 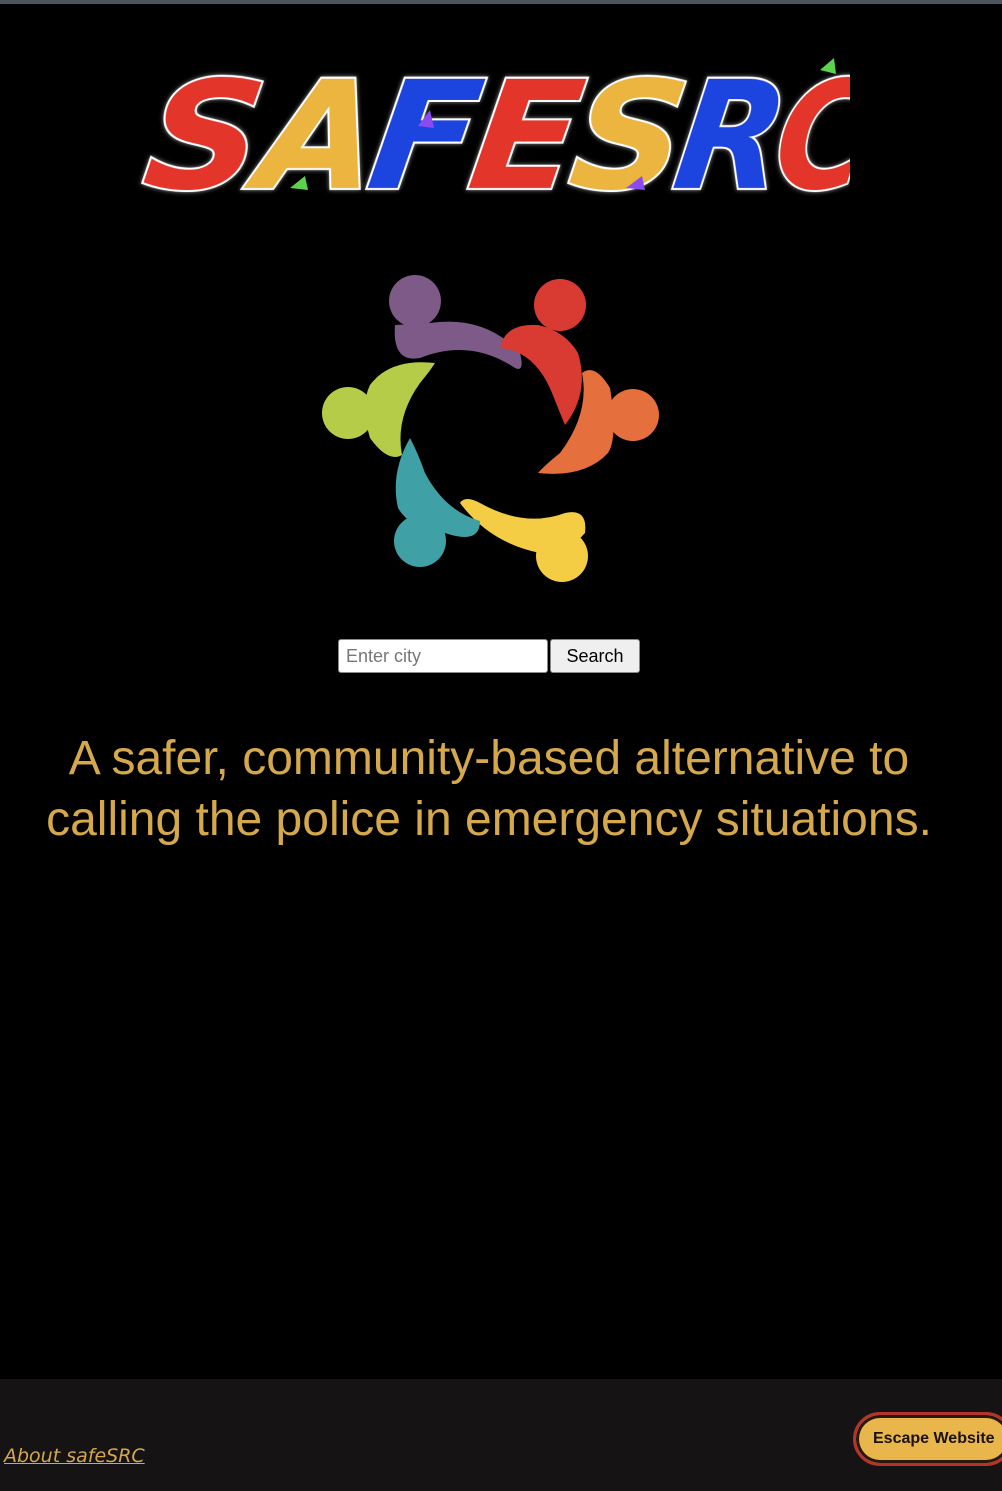 I want to click on figure-purple, so click(x=455, y=322).